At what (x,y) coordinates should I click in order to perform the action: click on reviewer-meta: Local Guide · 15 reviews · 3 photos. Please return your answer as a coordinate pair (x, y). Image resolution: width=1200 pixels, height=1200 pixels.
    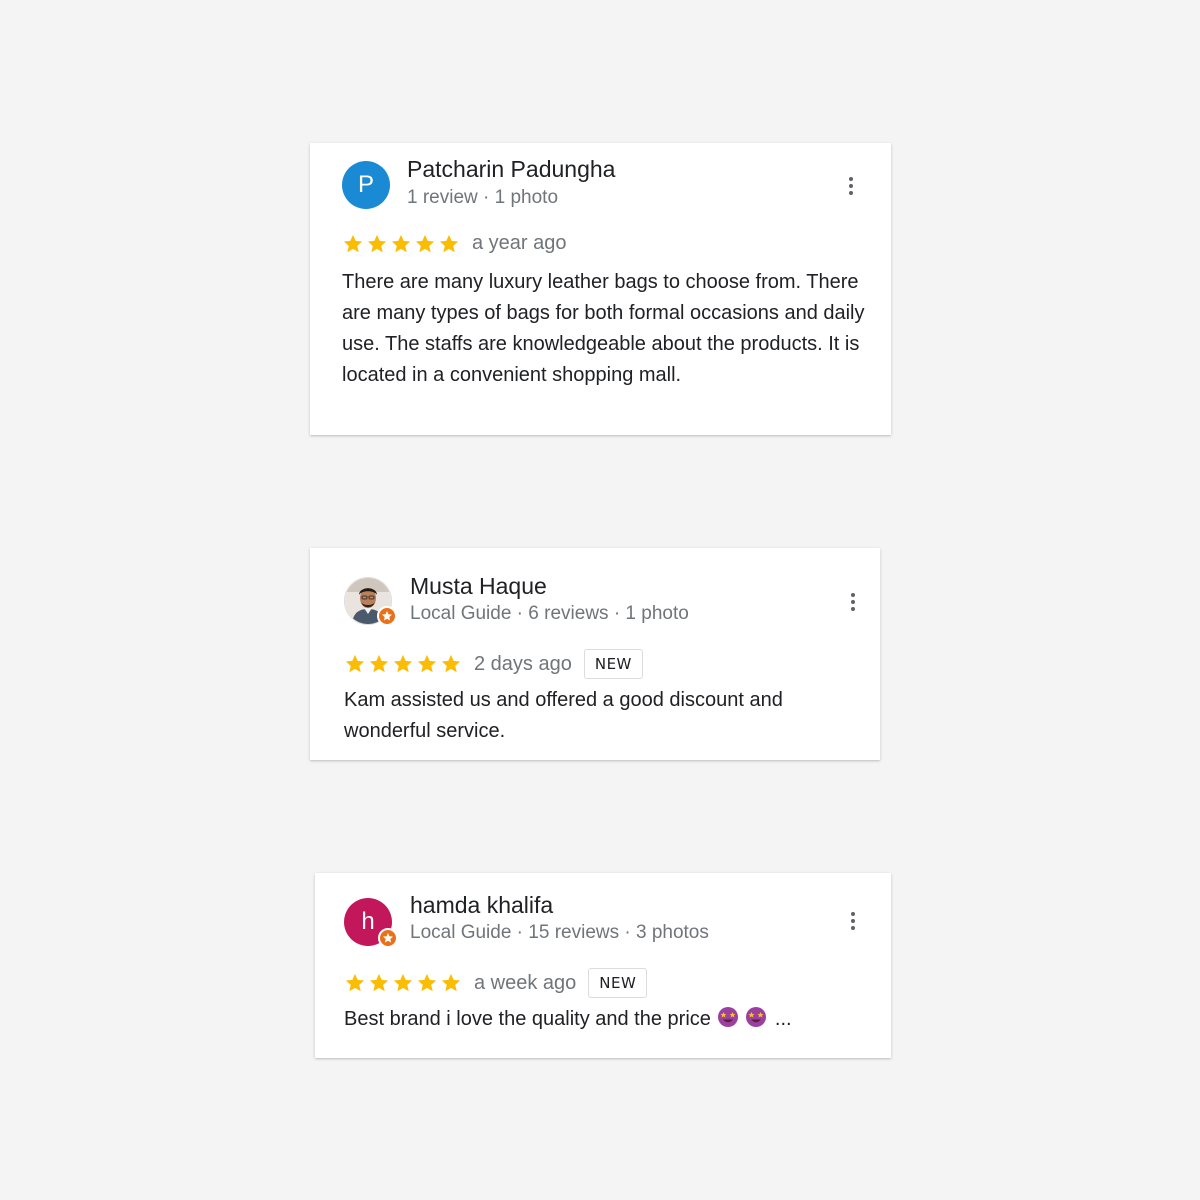
    Looking at the image, I should click on (559, 932).